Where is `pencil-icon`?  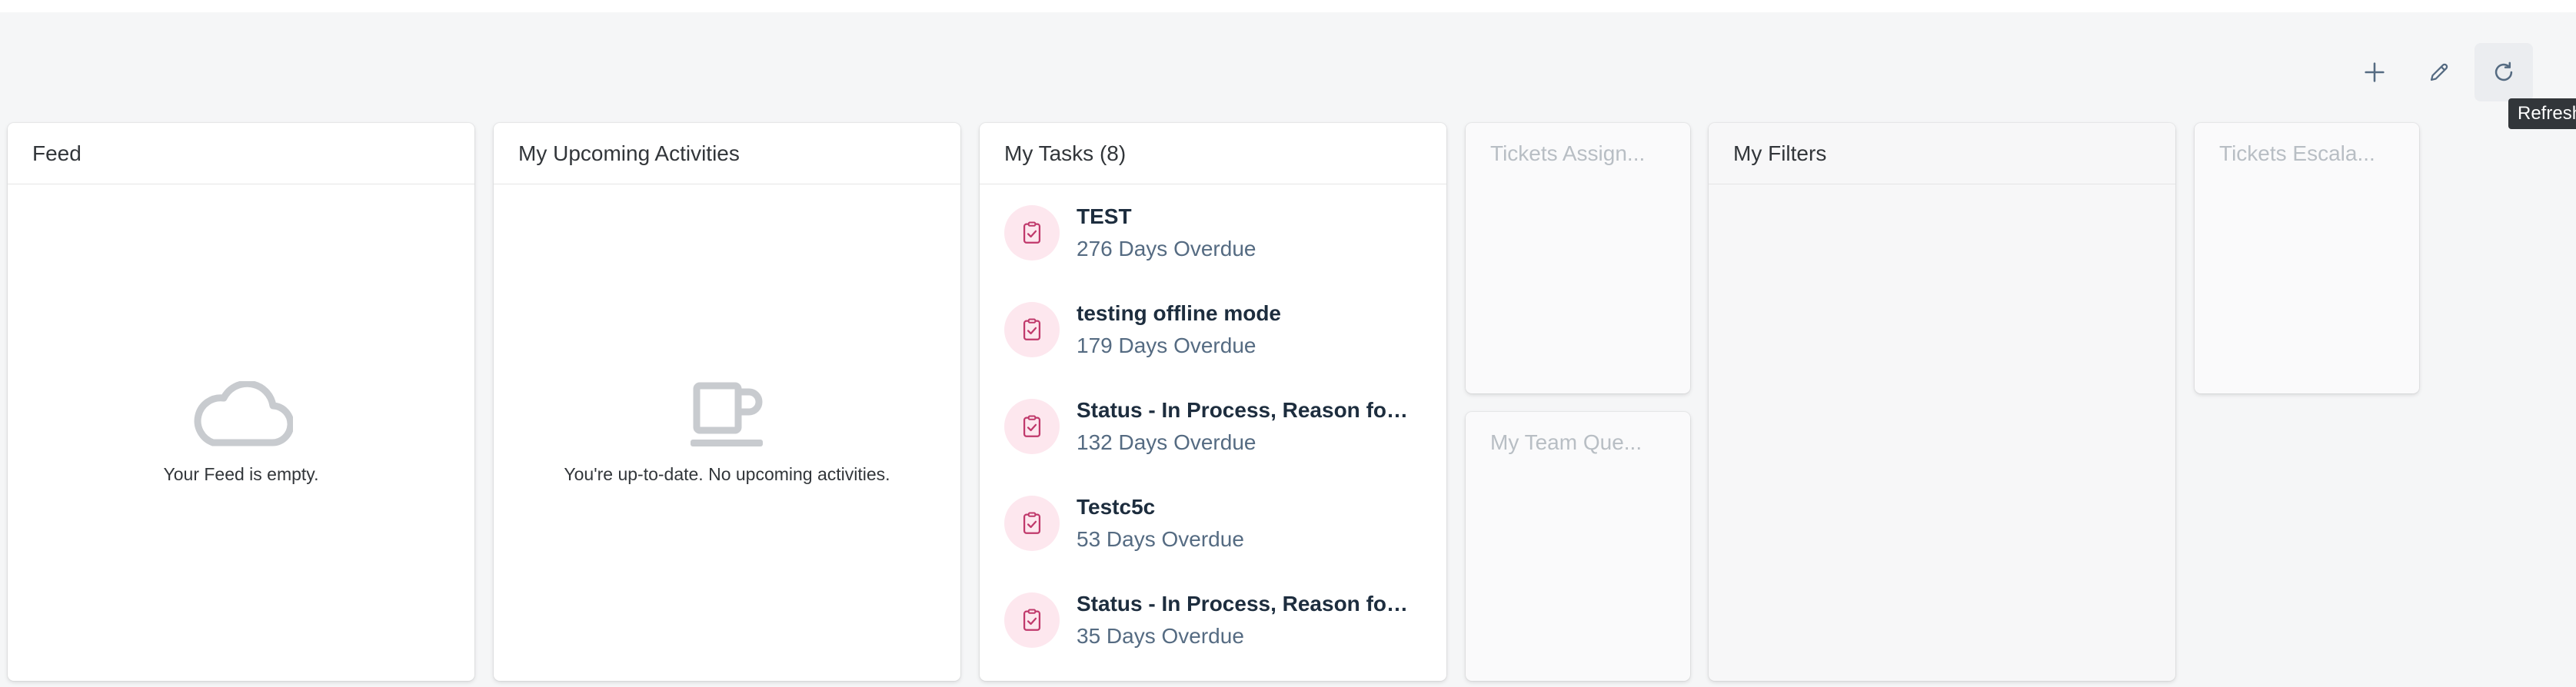 pencil-icon is located at coordinates (2439, 72).